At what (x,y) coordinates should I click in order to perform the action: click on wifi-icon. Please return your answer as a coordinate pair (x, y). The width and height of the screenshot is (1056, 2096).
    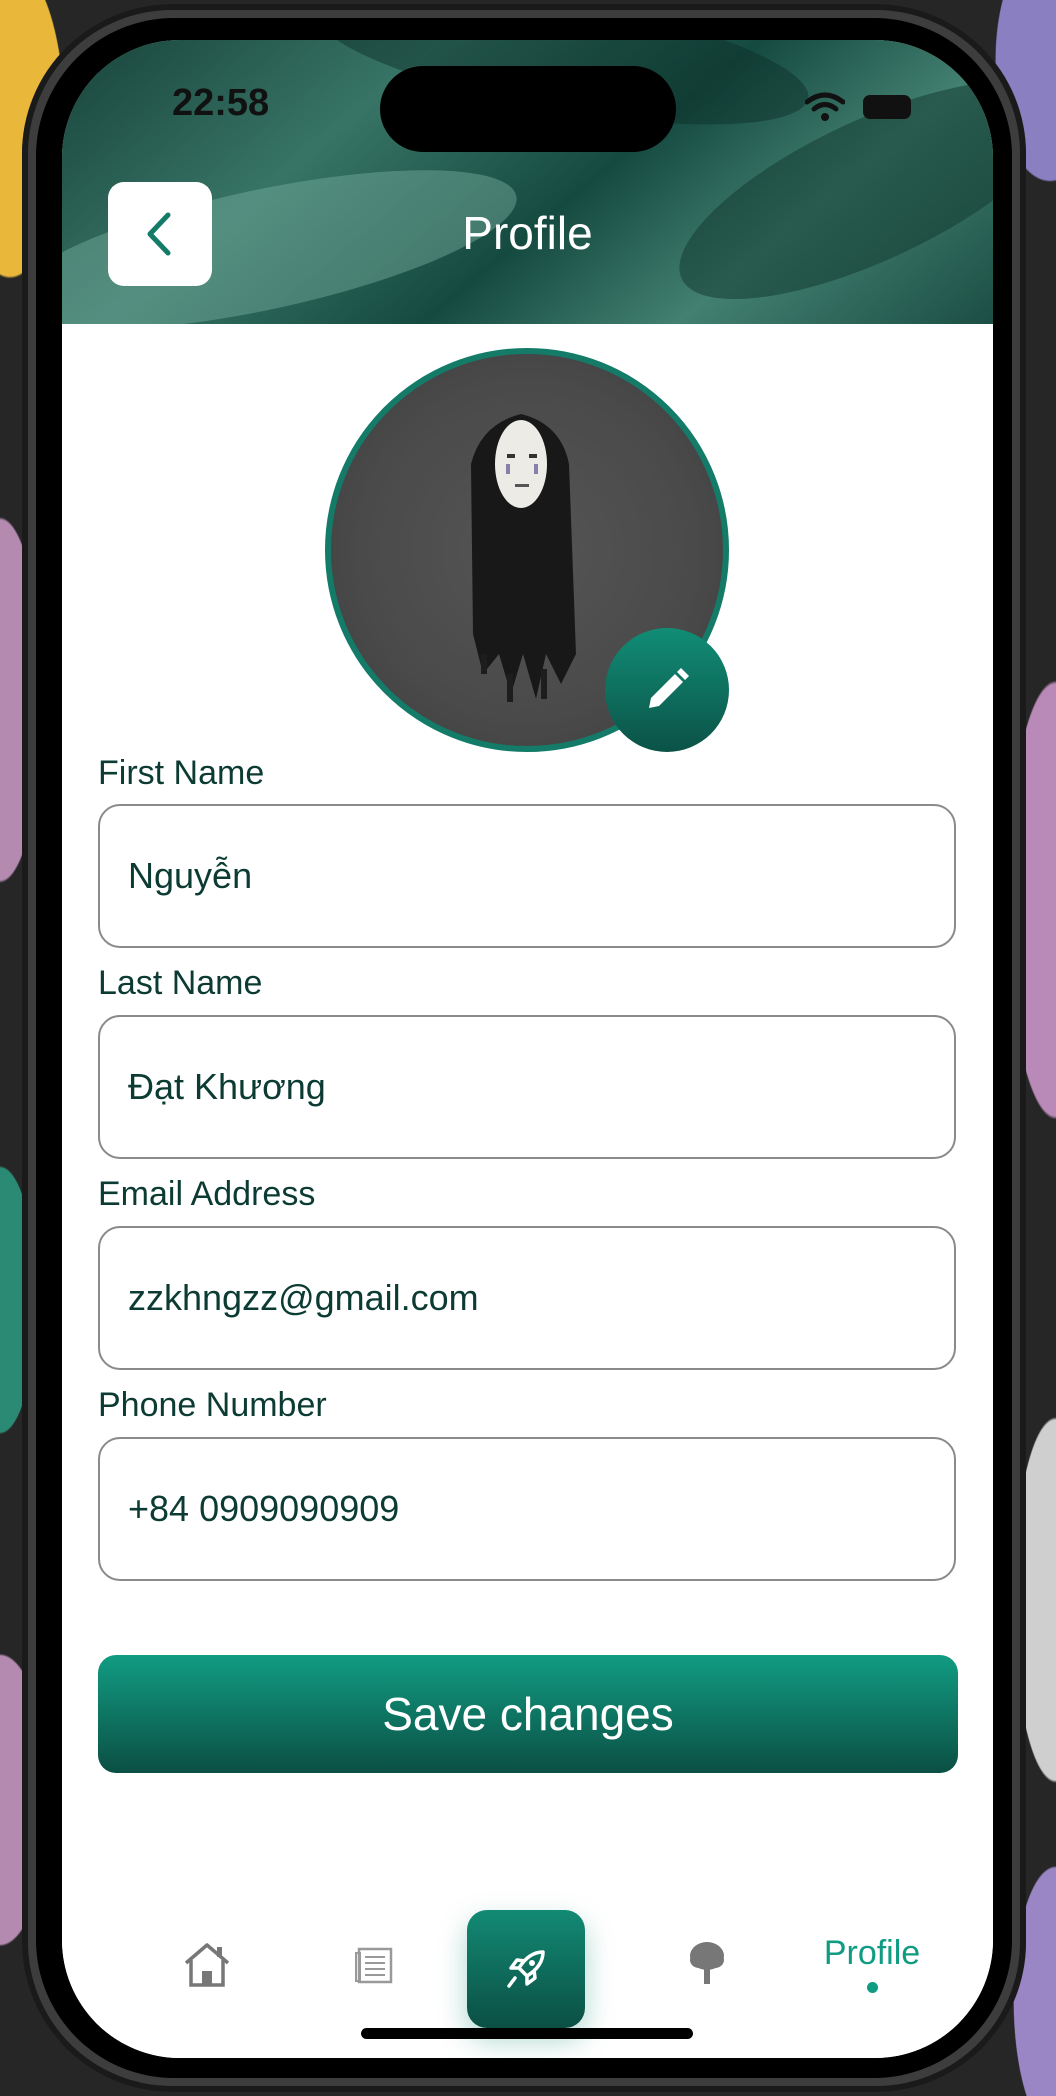
    Looking at the image, I should click on (825, 106).